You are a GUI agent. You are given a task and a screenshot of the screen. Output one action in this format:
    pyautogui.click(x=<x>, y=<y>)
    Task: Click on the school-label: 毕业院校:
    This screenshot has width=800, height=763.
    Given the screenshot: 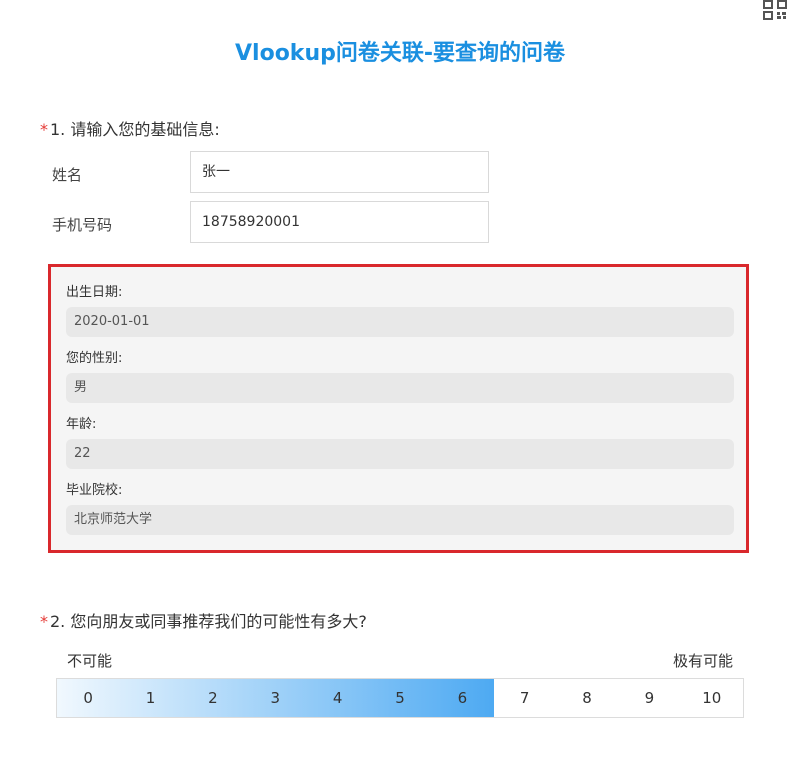 What is the action you would take?
    pyautogui.click(x=94, y=490)
    